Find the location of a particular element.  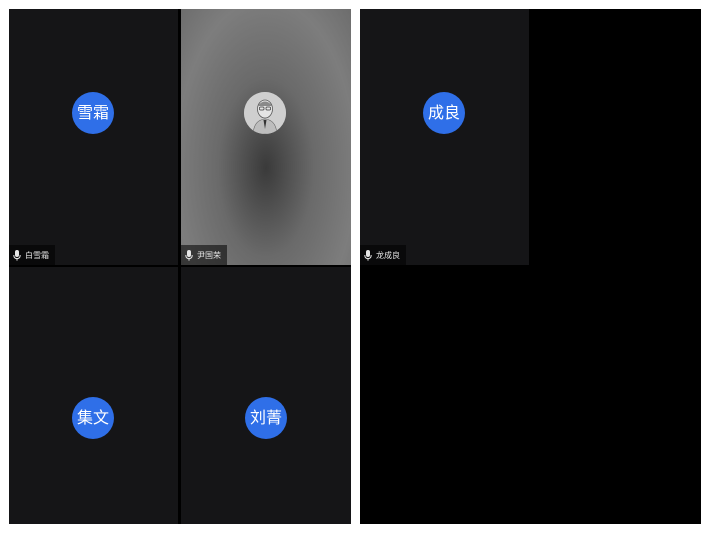

portrait-photo is located at coordinates (265, 113).